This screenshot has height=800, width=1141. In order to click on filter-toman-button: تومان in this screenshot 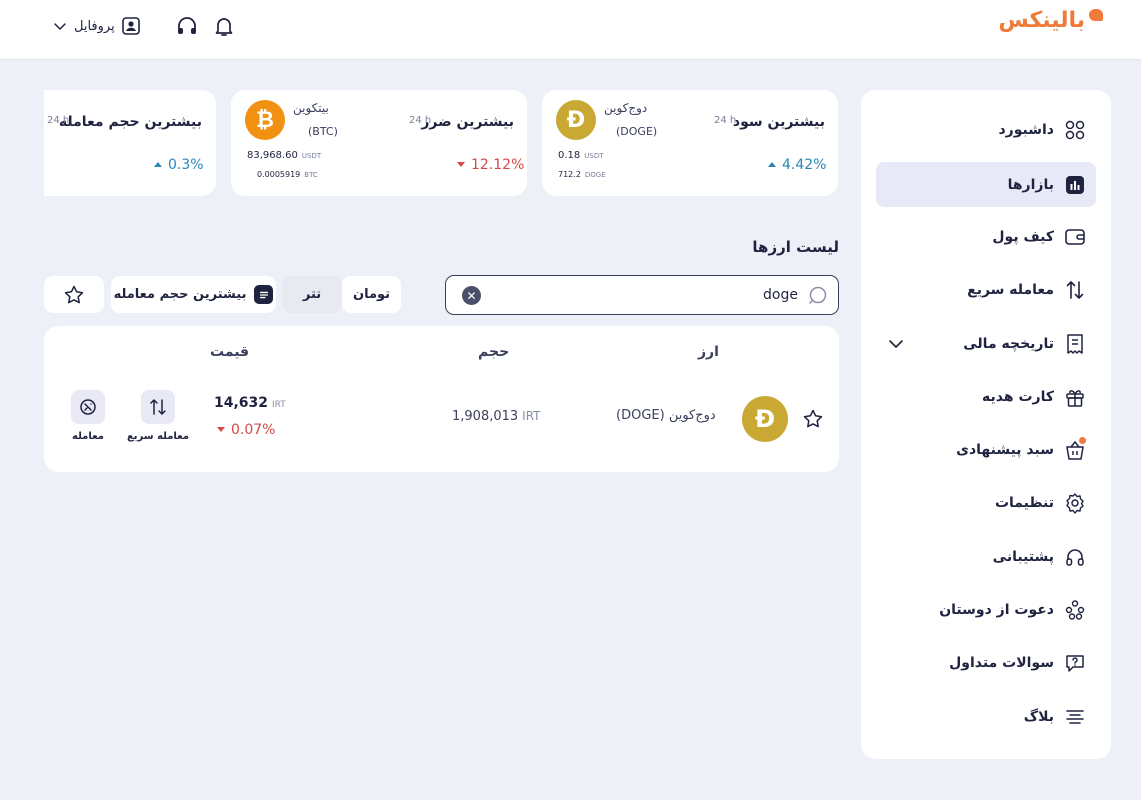, I will do `click(371, 294)`.